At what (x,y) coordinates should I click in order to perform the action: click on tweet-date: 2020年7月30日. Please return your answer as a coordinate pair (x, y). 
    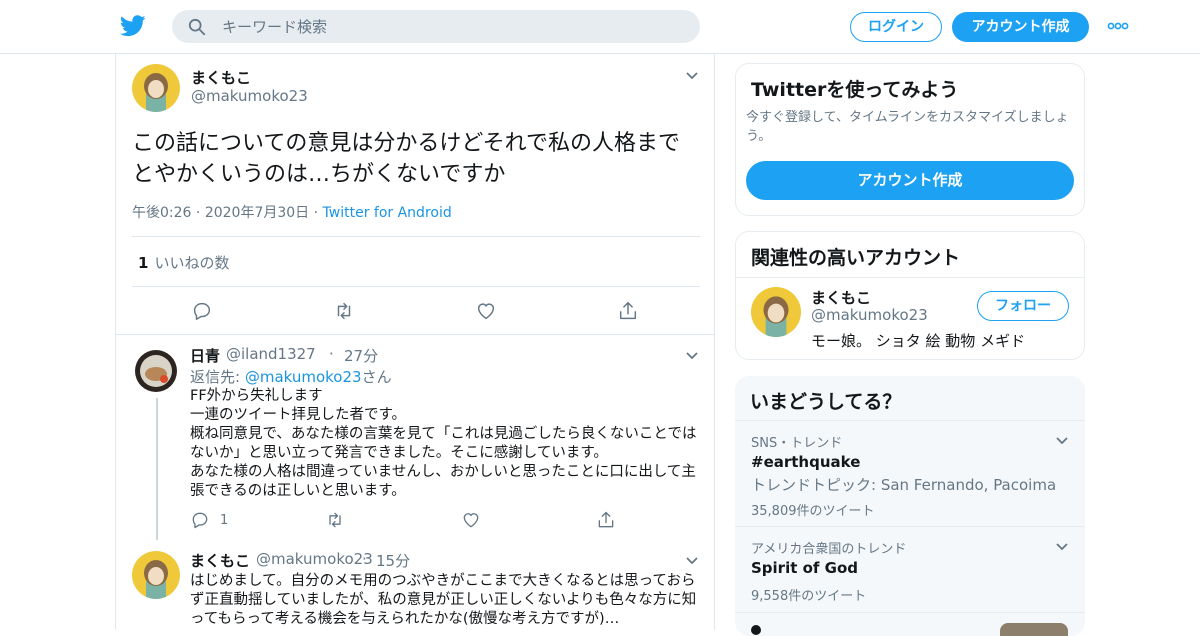
    Looking at the image, I should click on (257, 213).